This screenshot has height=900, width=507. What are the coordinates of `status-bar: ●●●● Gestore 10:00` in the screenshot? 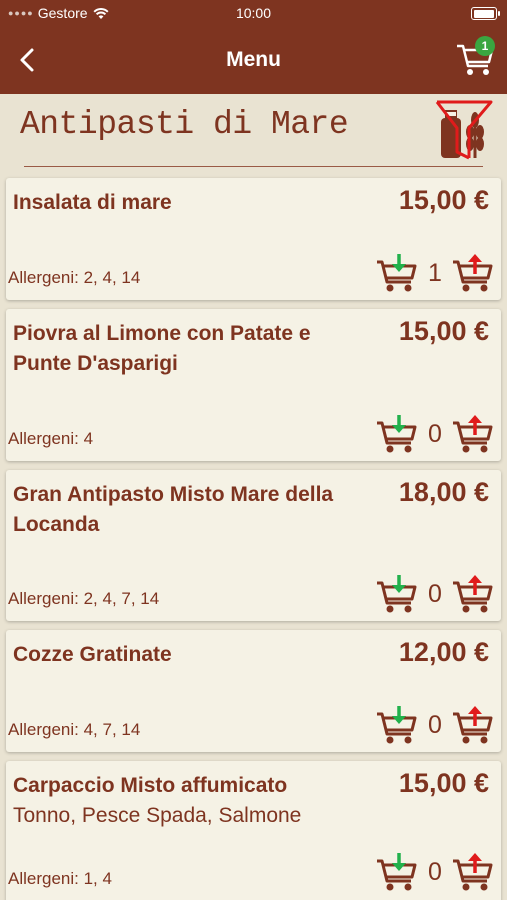 It's located at (253, 13).